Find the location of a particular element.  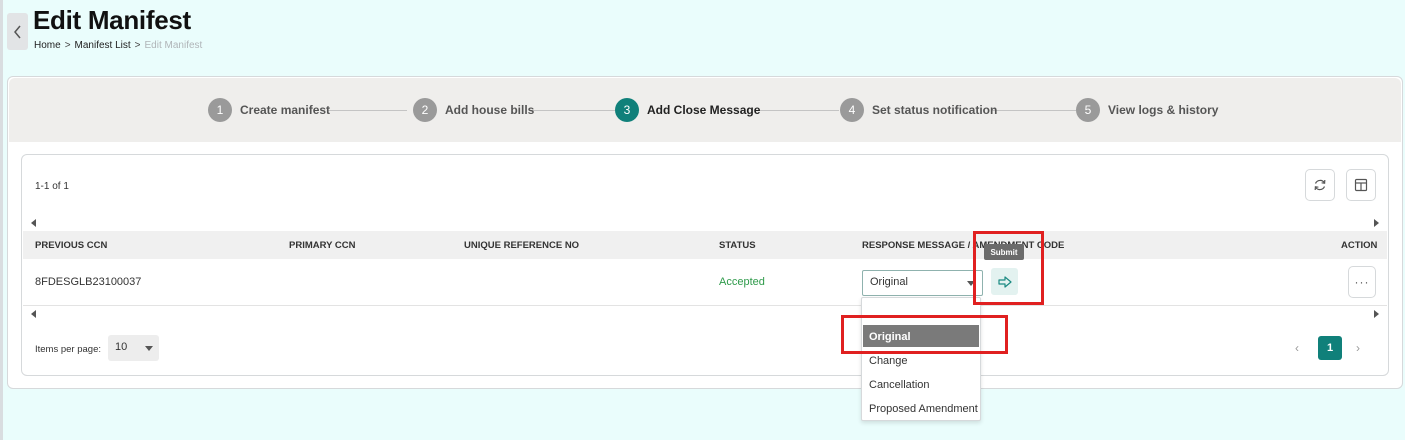

step-number: 1 is located at coordinates (220, 110).